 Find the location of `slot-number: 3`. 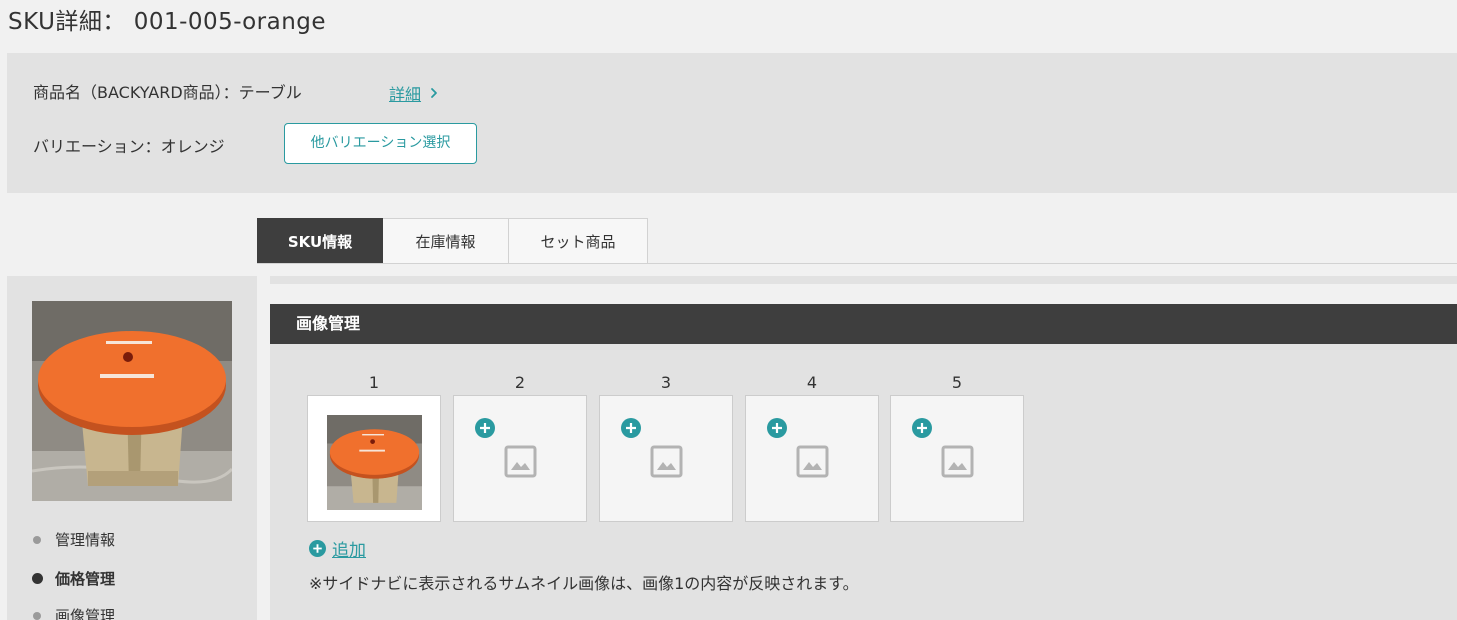

slot-number: 3 is located at coordinates (666, 382).